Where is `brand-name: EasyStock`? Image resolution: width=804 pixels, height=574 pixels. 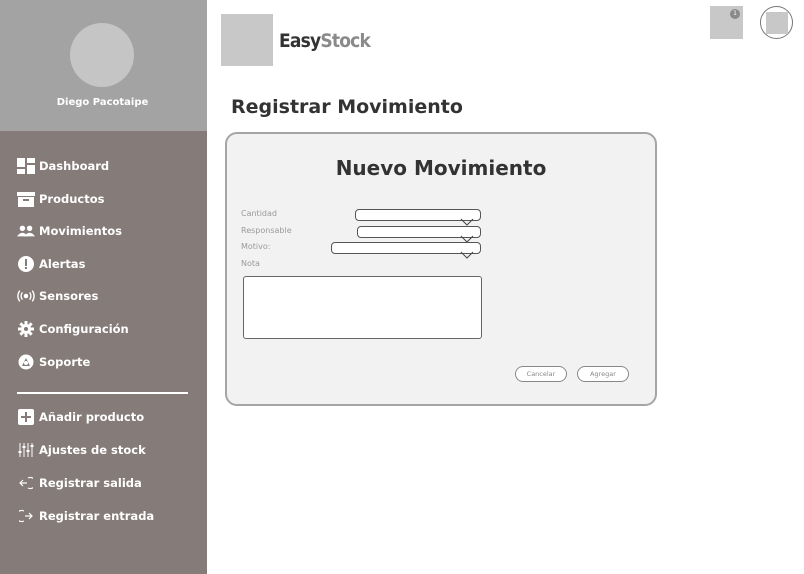
brand-name: EasyStock is located at coordinates (325, 41).